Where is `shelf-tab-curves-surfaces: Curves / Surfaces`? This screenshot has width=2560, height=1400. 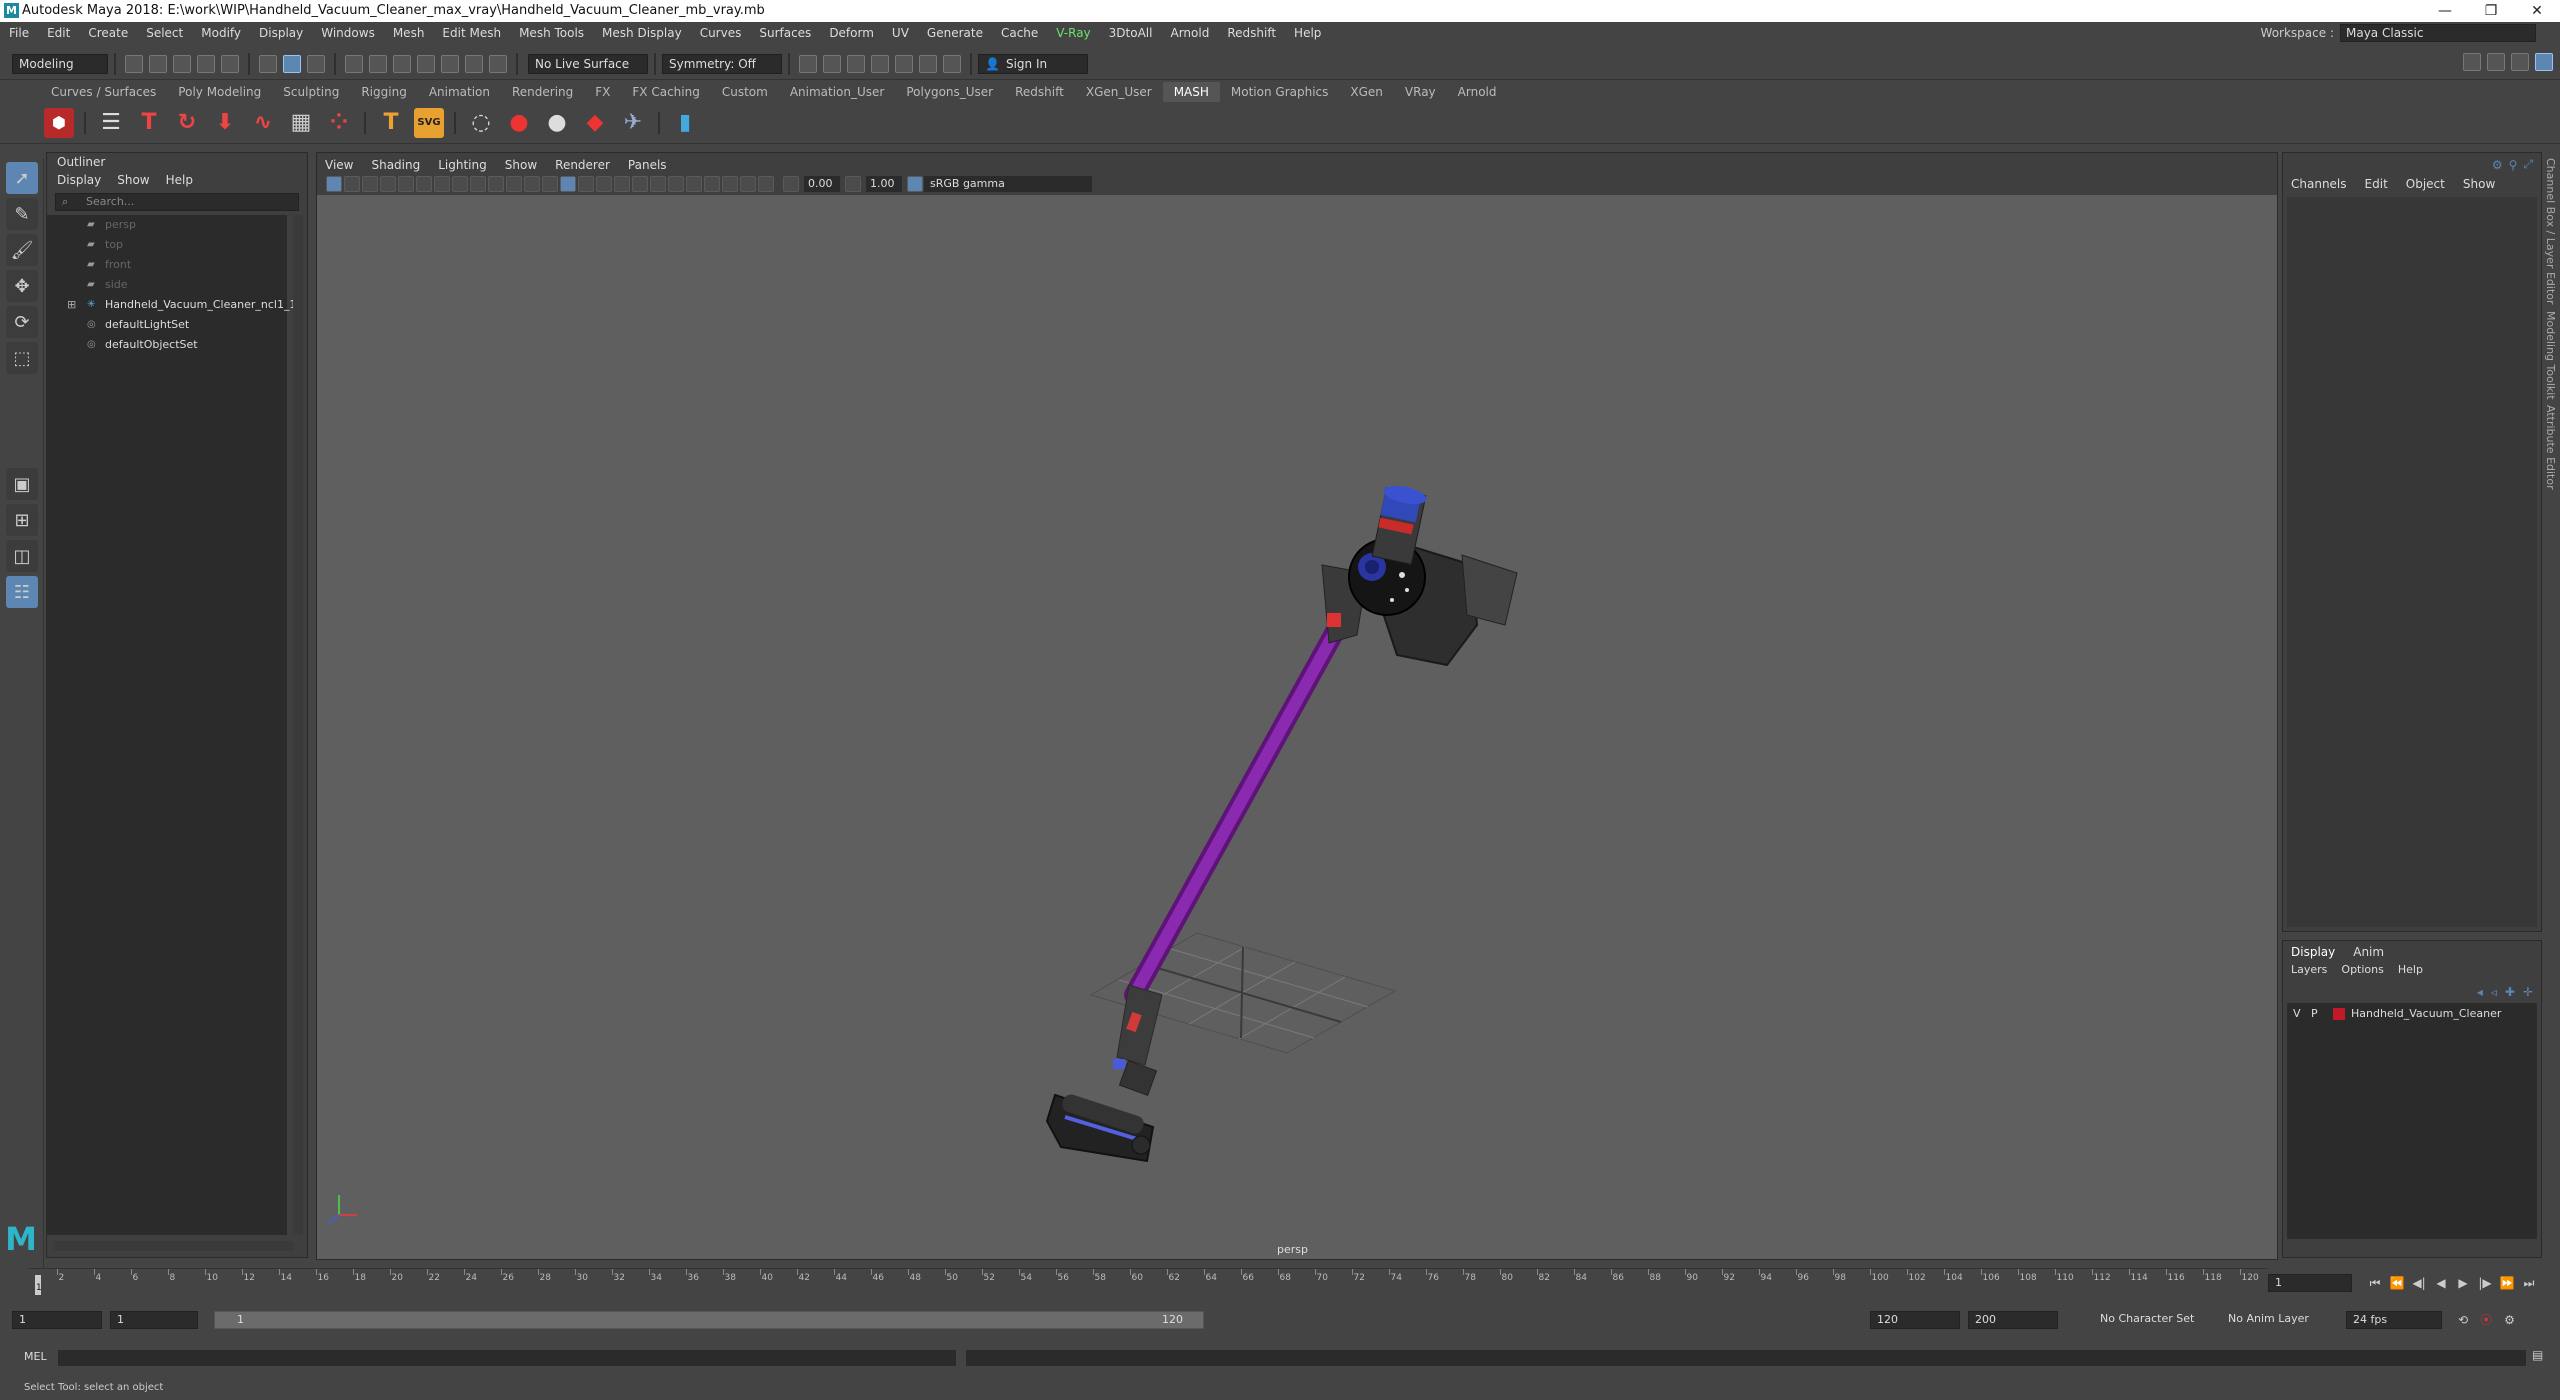 shelf-tab-curves-surfaces: Curves / Surfaces is located at coordinates (103, 92).